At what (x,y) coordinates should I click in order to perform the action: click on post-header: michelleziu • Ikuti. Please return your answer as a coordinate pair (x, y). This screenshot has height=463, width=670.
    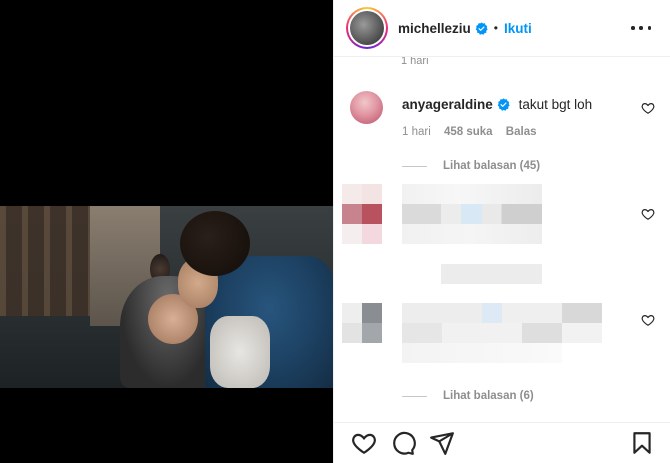
    Looking at the image, I should click on (502, 28).